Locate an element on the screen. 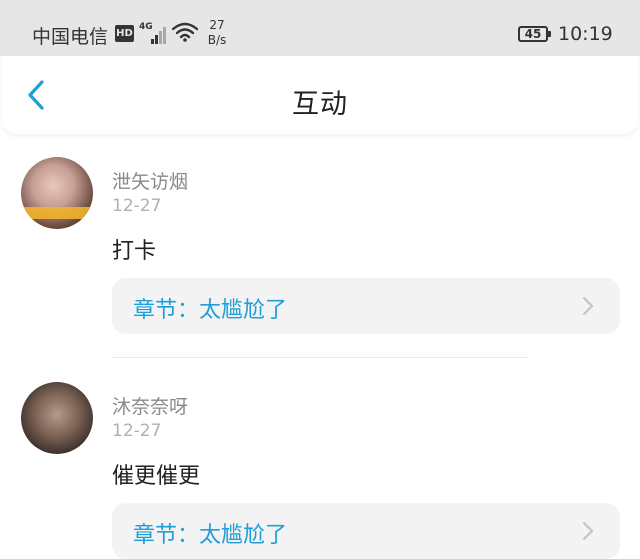 This screenshot has width=640, height=559. battery-level: 45 is located at coordinates (533, 34).